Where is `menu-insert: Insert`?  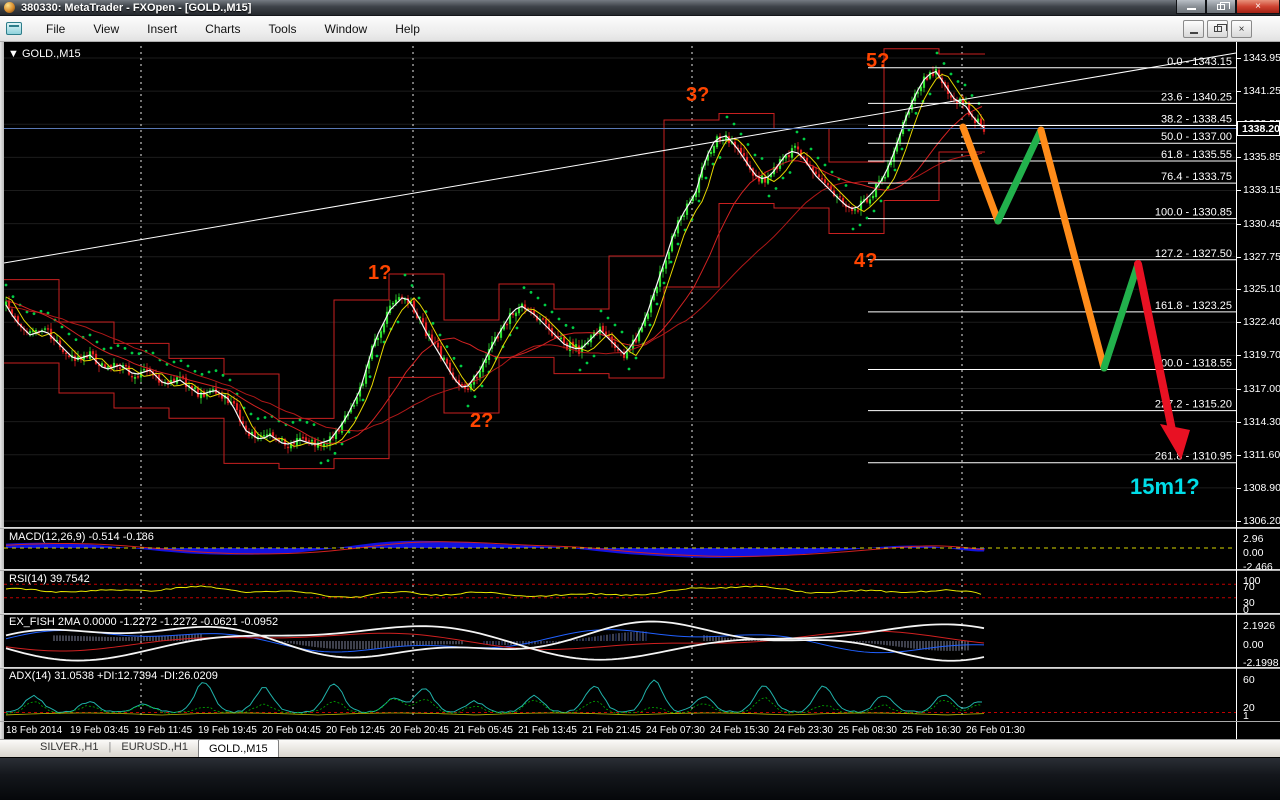 menu-insert: Insert is located at coordinates (162, 29).